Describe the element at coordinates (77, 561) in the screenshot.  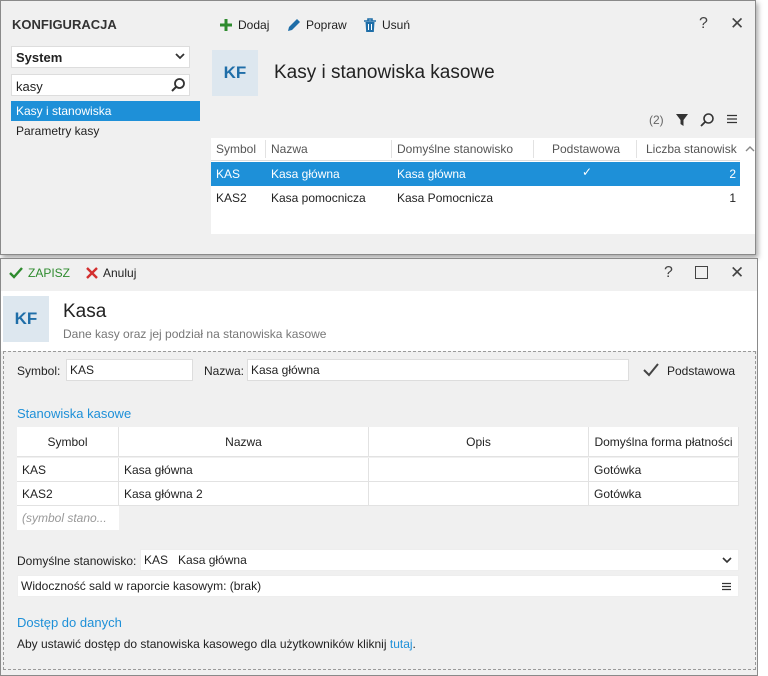
I see `default-station-label: Domyślne stanowisko:` at that location.